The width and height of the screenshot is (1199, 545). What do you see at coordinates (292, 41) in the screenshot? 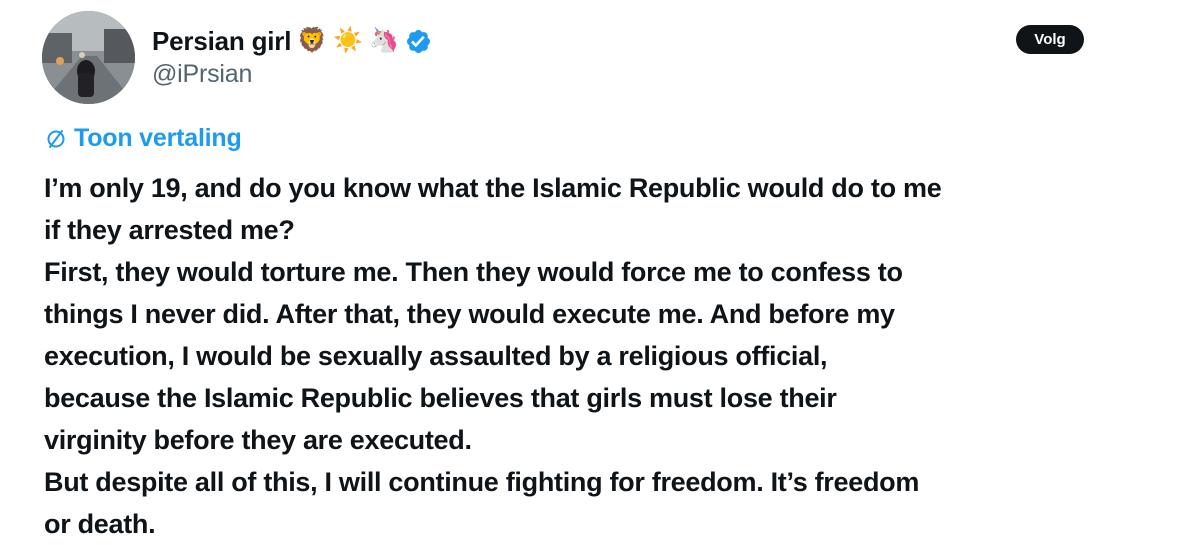
I see `display-name-row: Persian girl 🦁 ☀️ 🦄` at bounding box center [292, 41].